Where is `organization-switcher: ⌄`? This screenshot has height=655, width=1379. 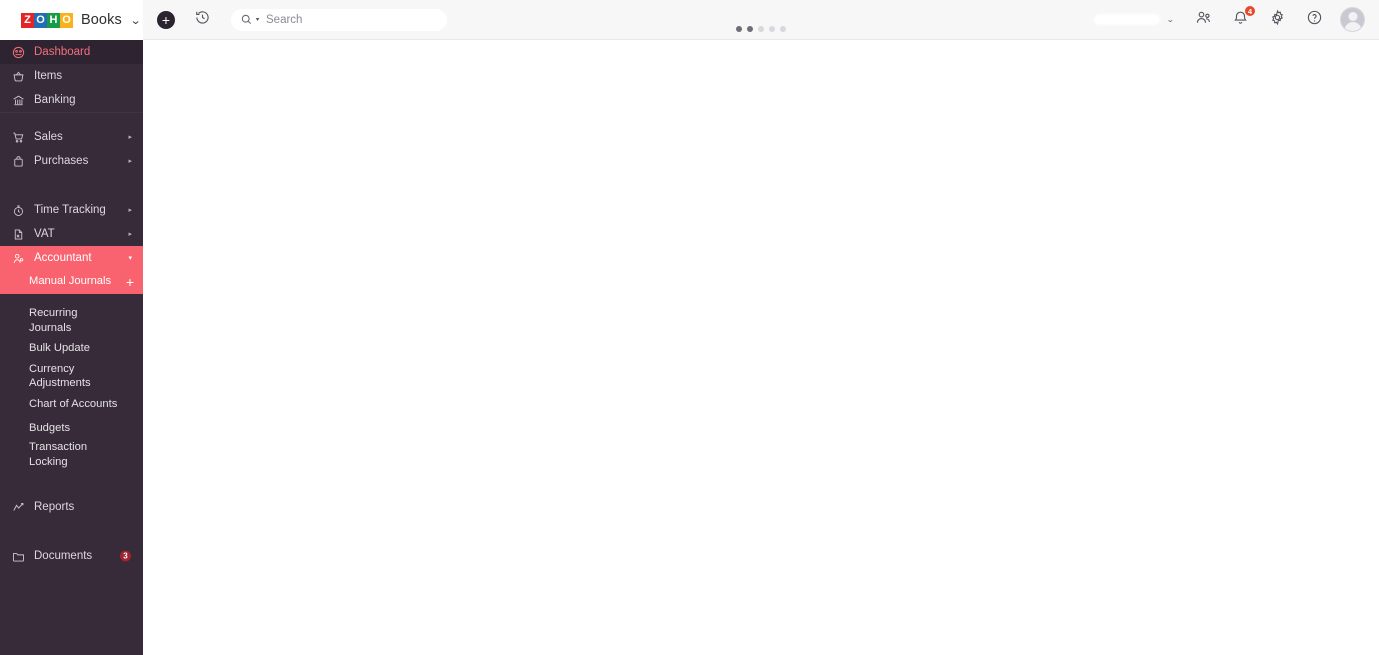
organization-switcher: ⌄ is located at coordinates (1134, 19).